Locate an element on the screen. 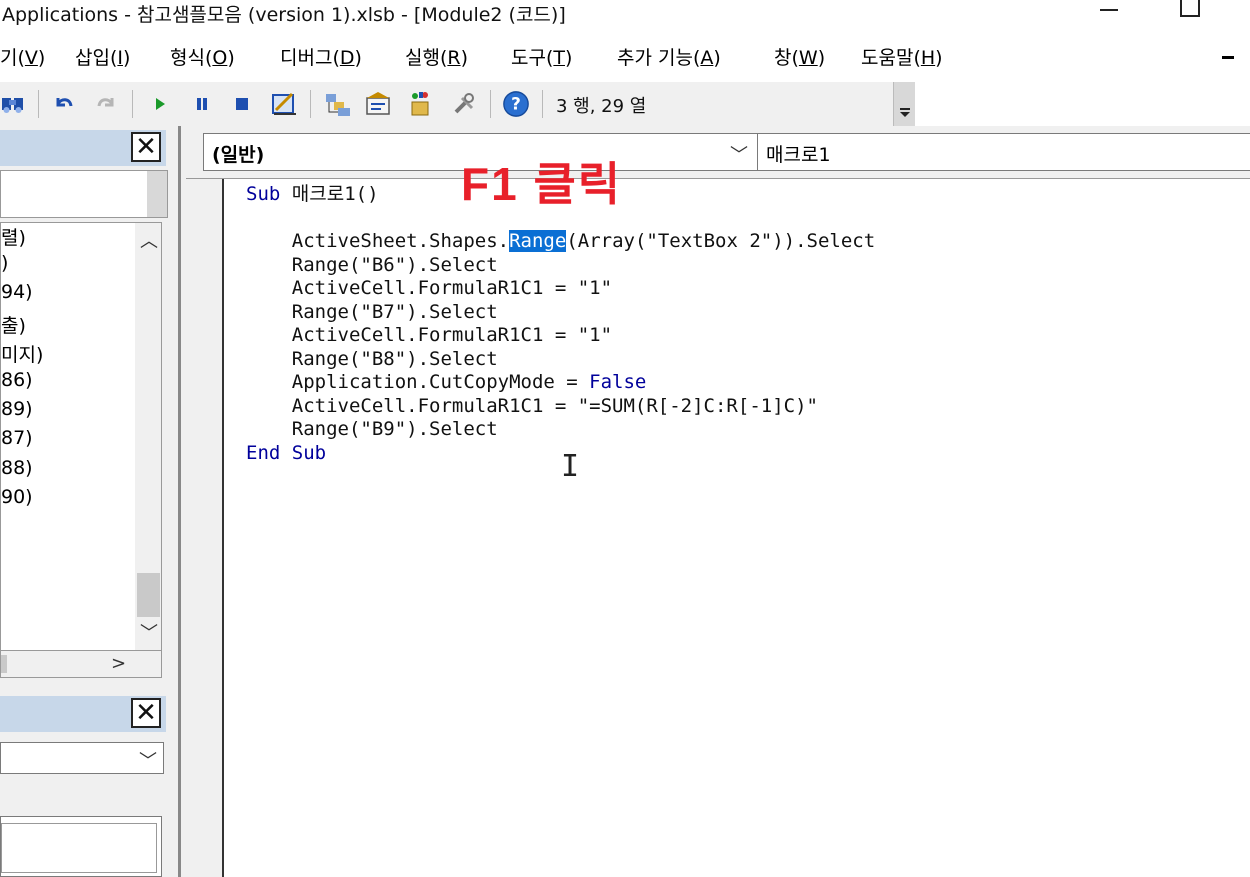 The image size is (1250, 877). object-combo-value: (일반) is located at coordinates (238, 155).